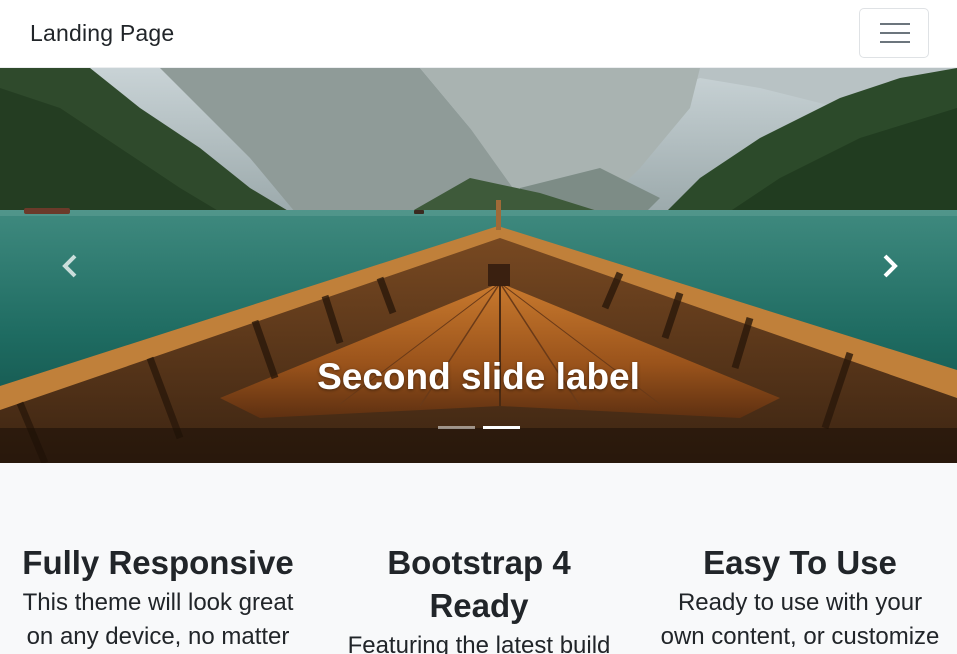  I want to click on hamburger-menu-icon, so click(895, 24).